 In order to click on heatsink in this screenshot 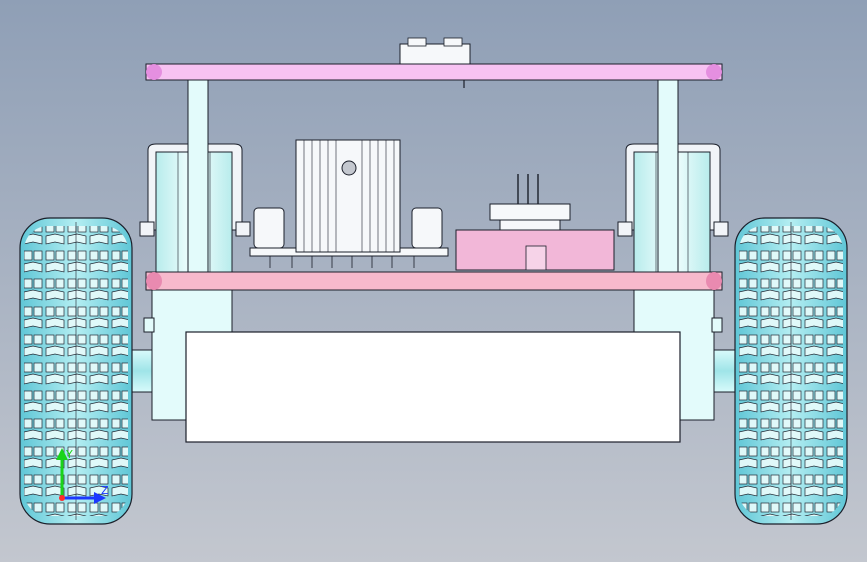, I will do `click(348, 196)`.